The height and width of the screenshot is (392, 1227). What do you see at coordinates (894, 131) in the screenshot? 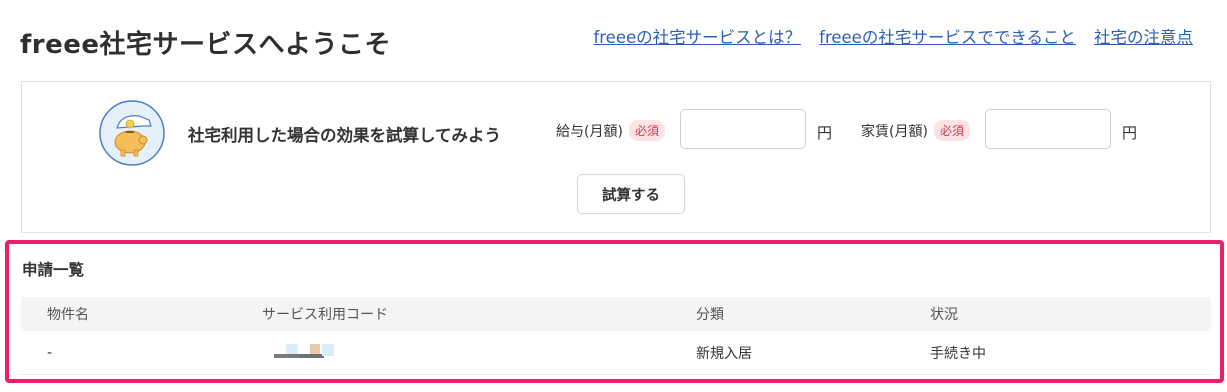
I see `rent-label-text: 家賃(月額)` at bounding box center [894, 131].